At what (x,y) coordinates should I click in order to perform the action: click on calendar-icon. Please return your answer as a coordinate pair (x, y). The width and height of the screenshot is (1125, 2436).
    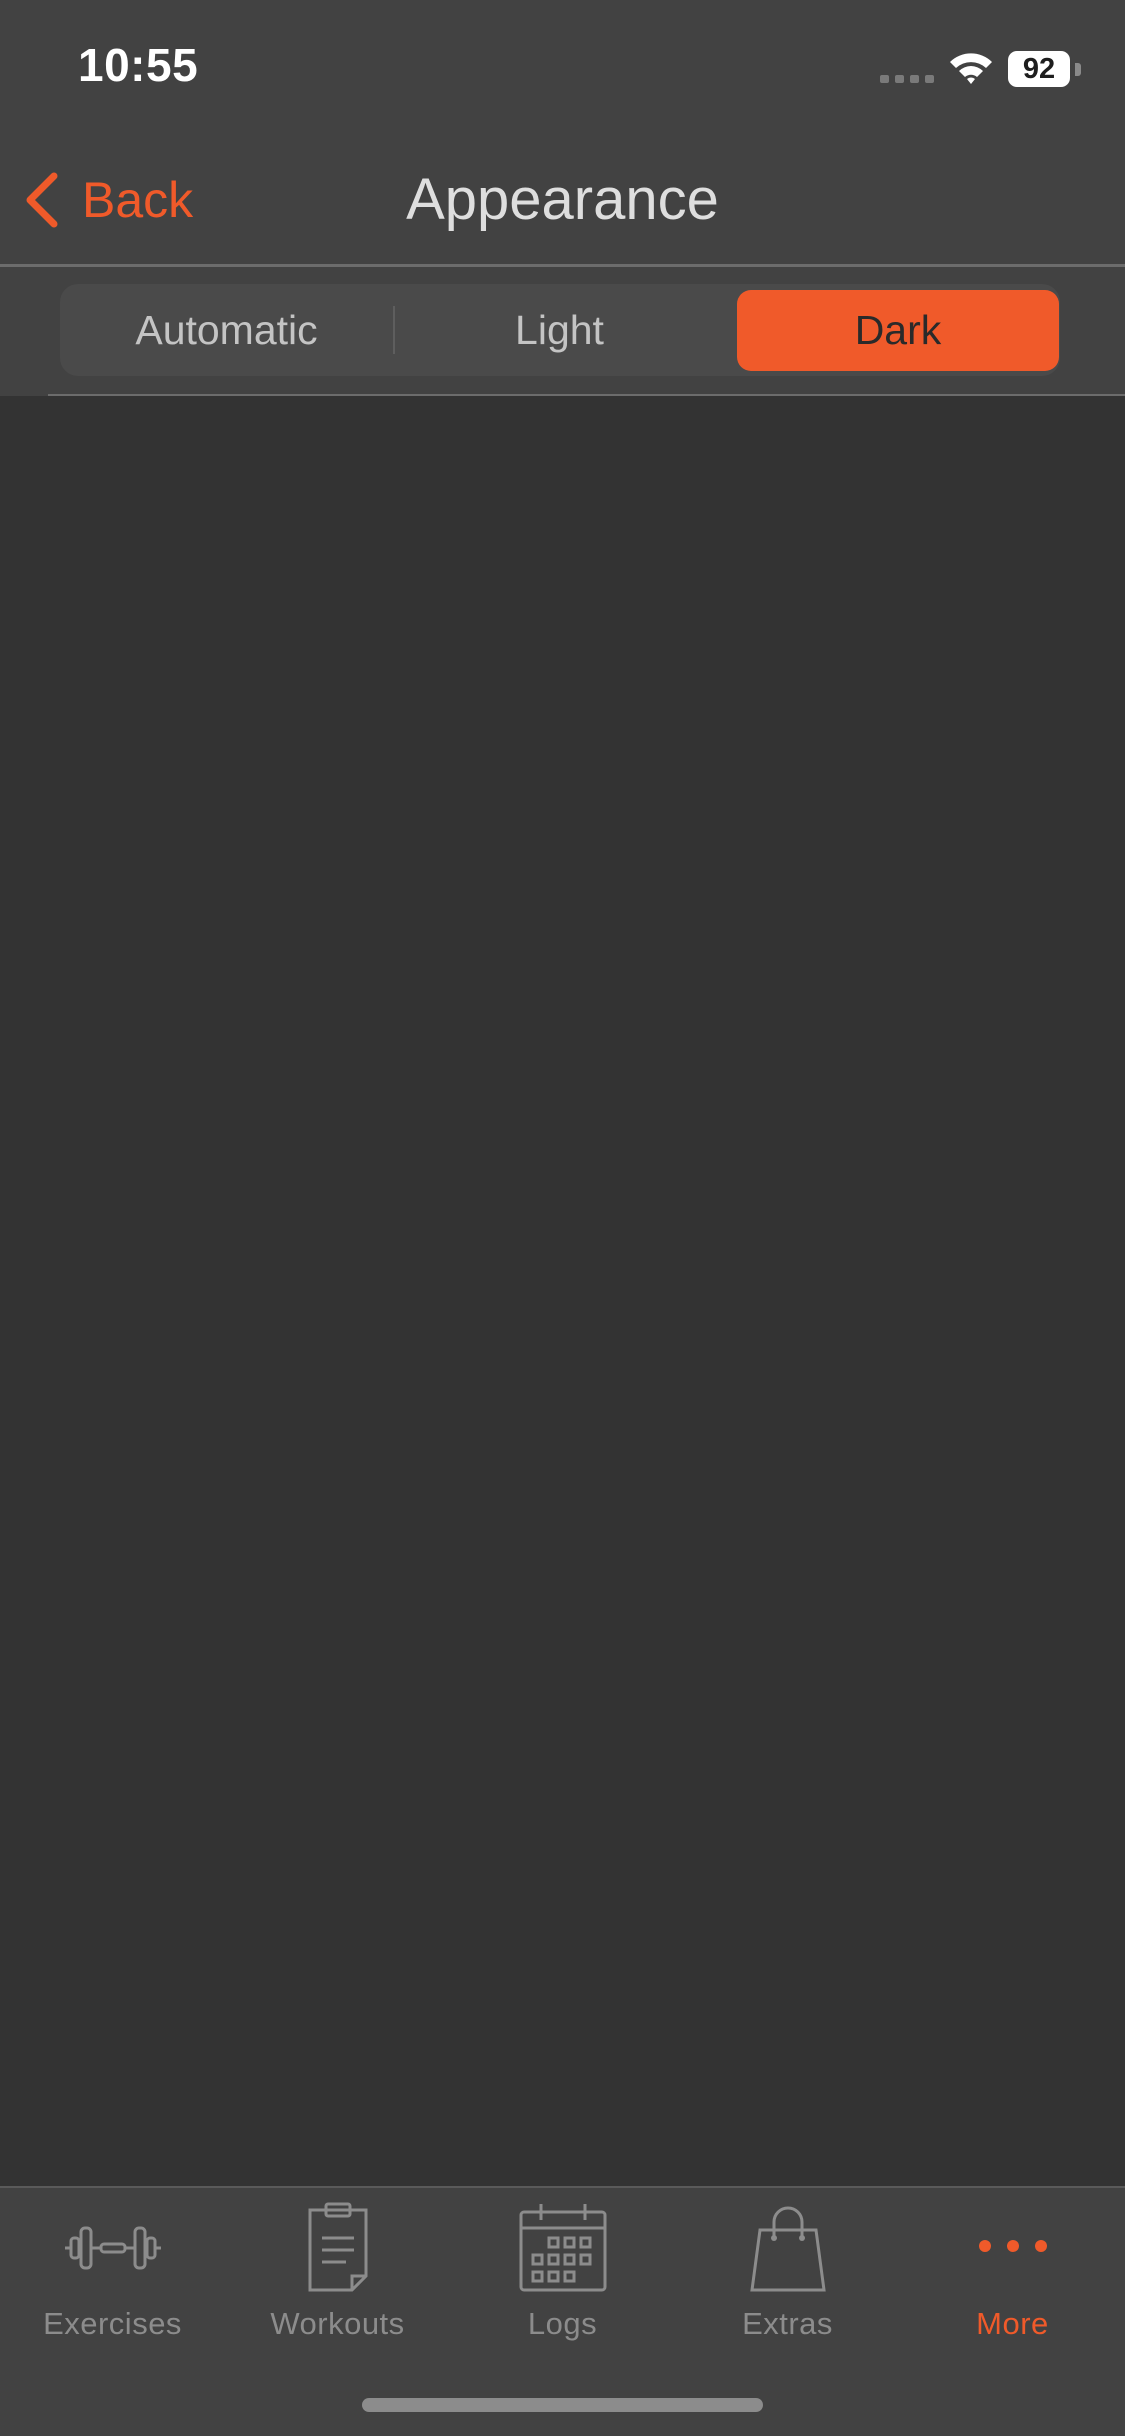
    Looking at the image, I should click on (562, 2248).